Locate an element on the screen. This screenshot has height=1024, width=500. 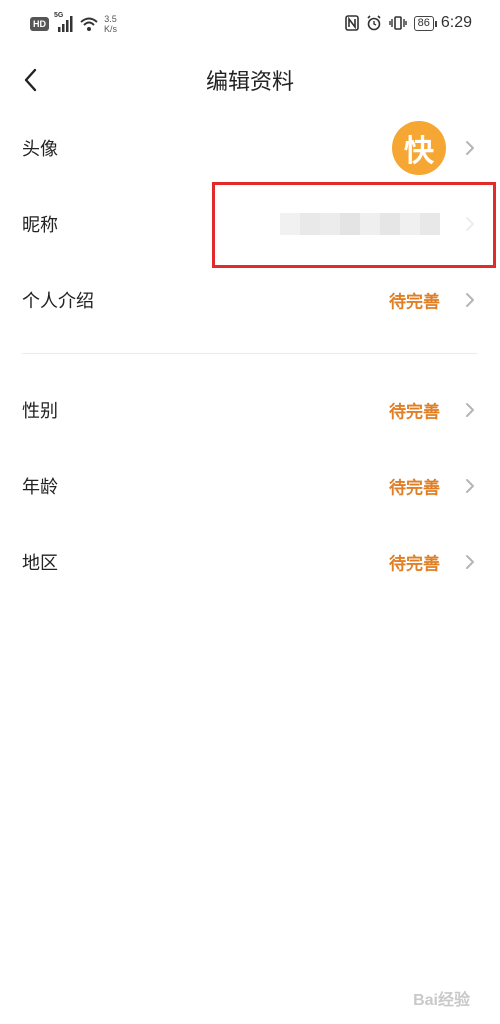
avatar-row-label: 头像 is located at coordinates (40, 149).